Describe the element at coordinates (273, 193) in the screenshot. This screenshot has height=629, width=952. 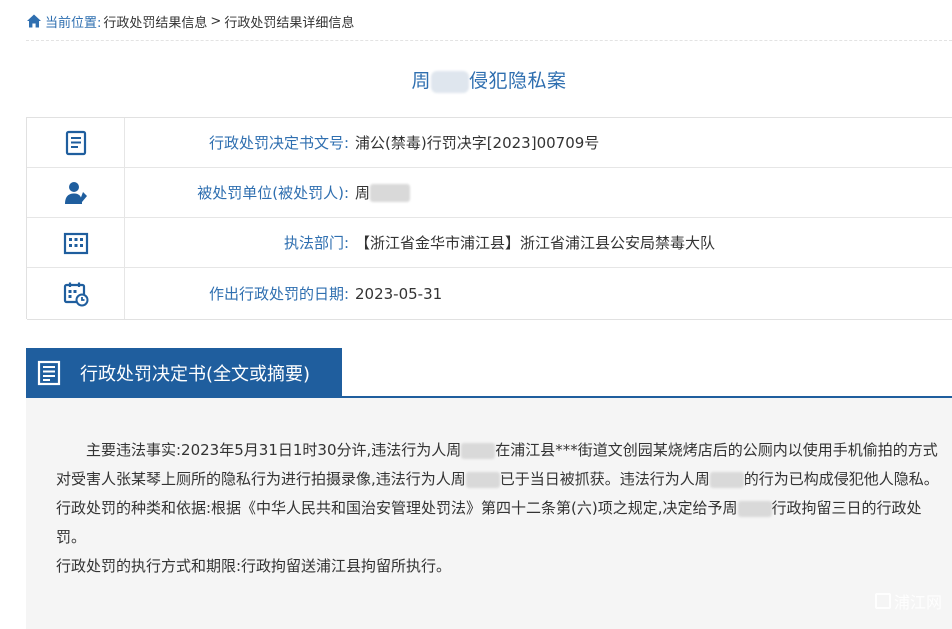
I see `info-label: 被处罚单位(被处罚人):` at that location.